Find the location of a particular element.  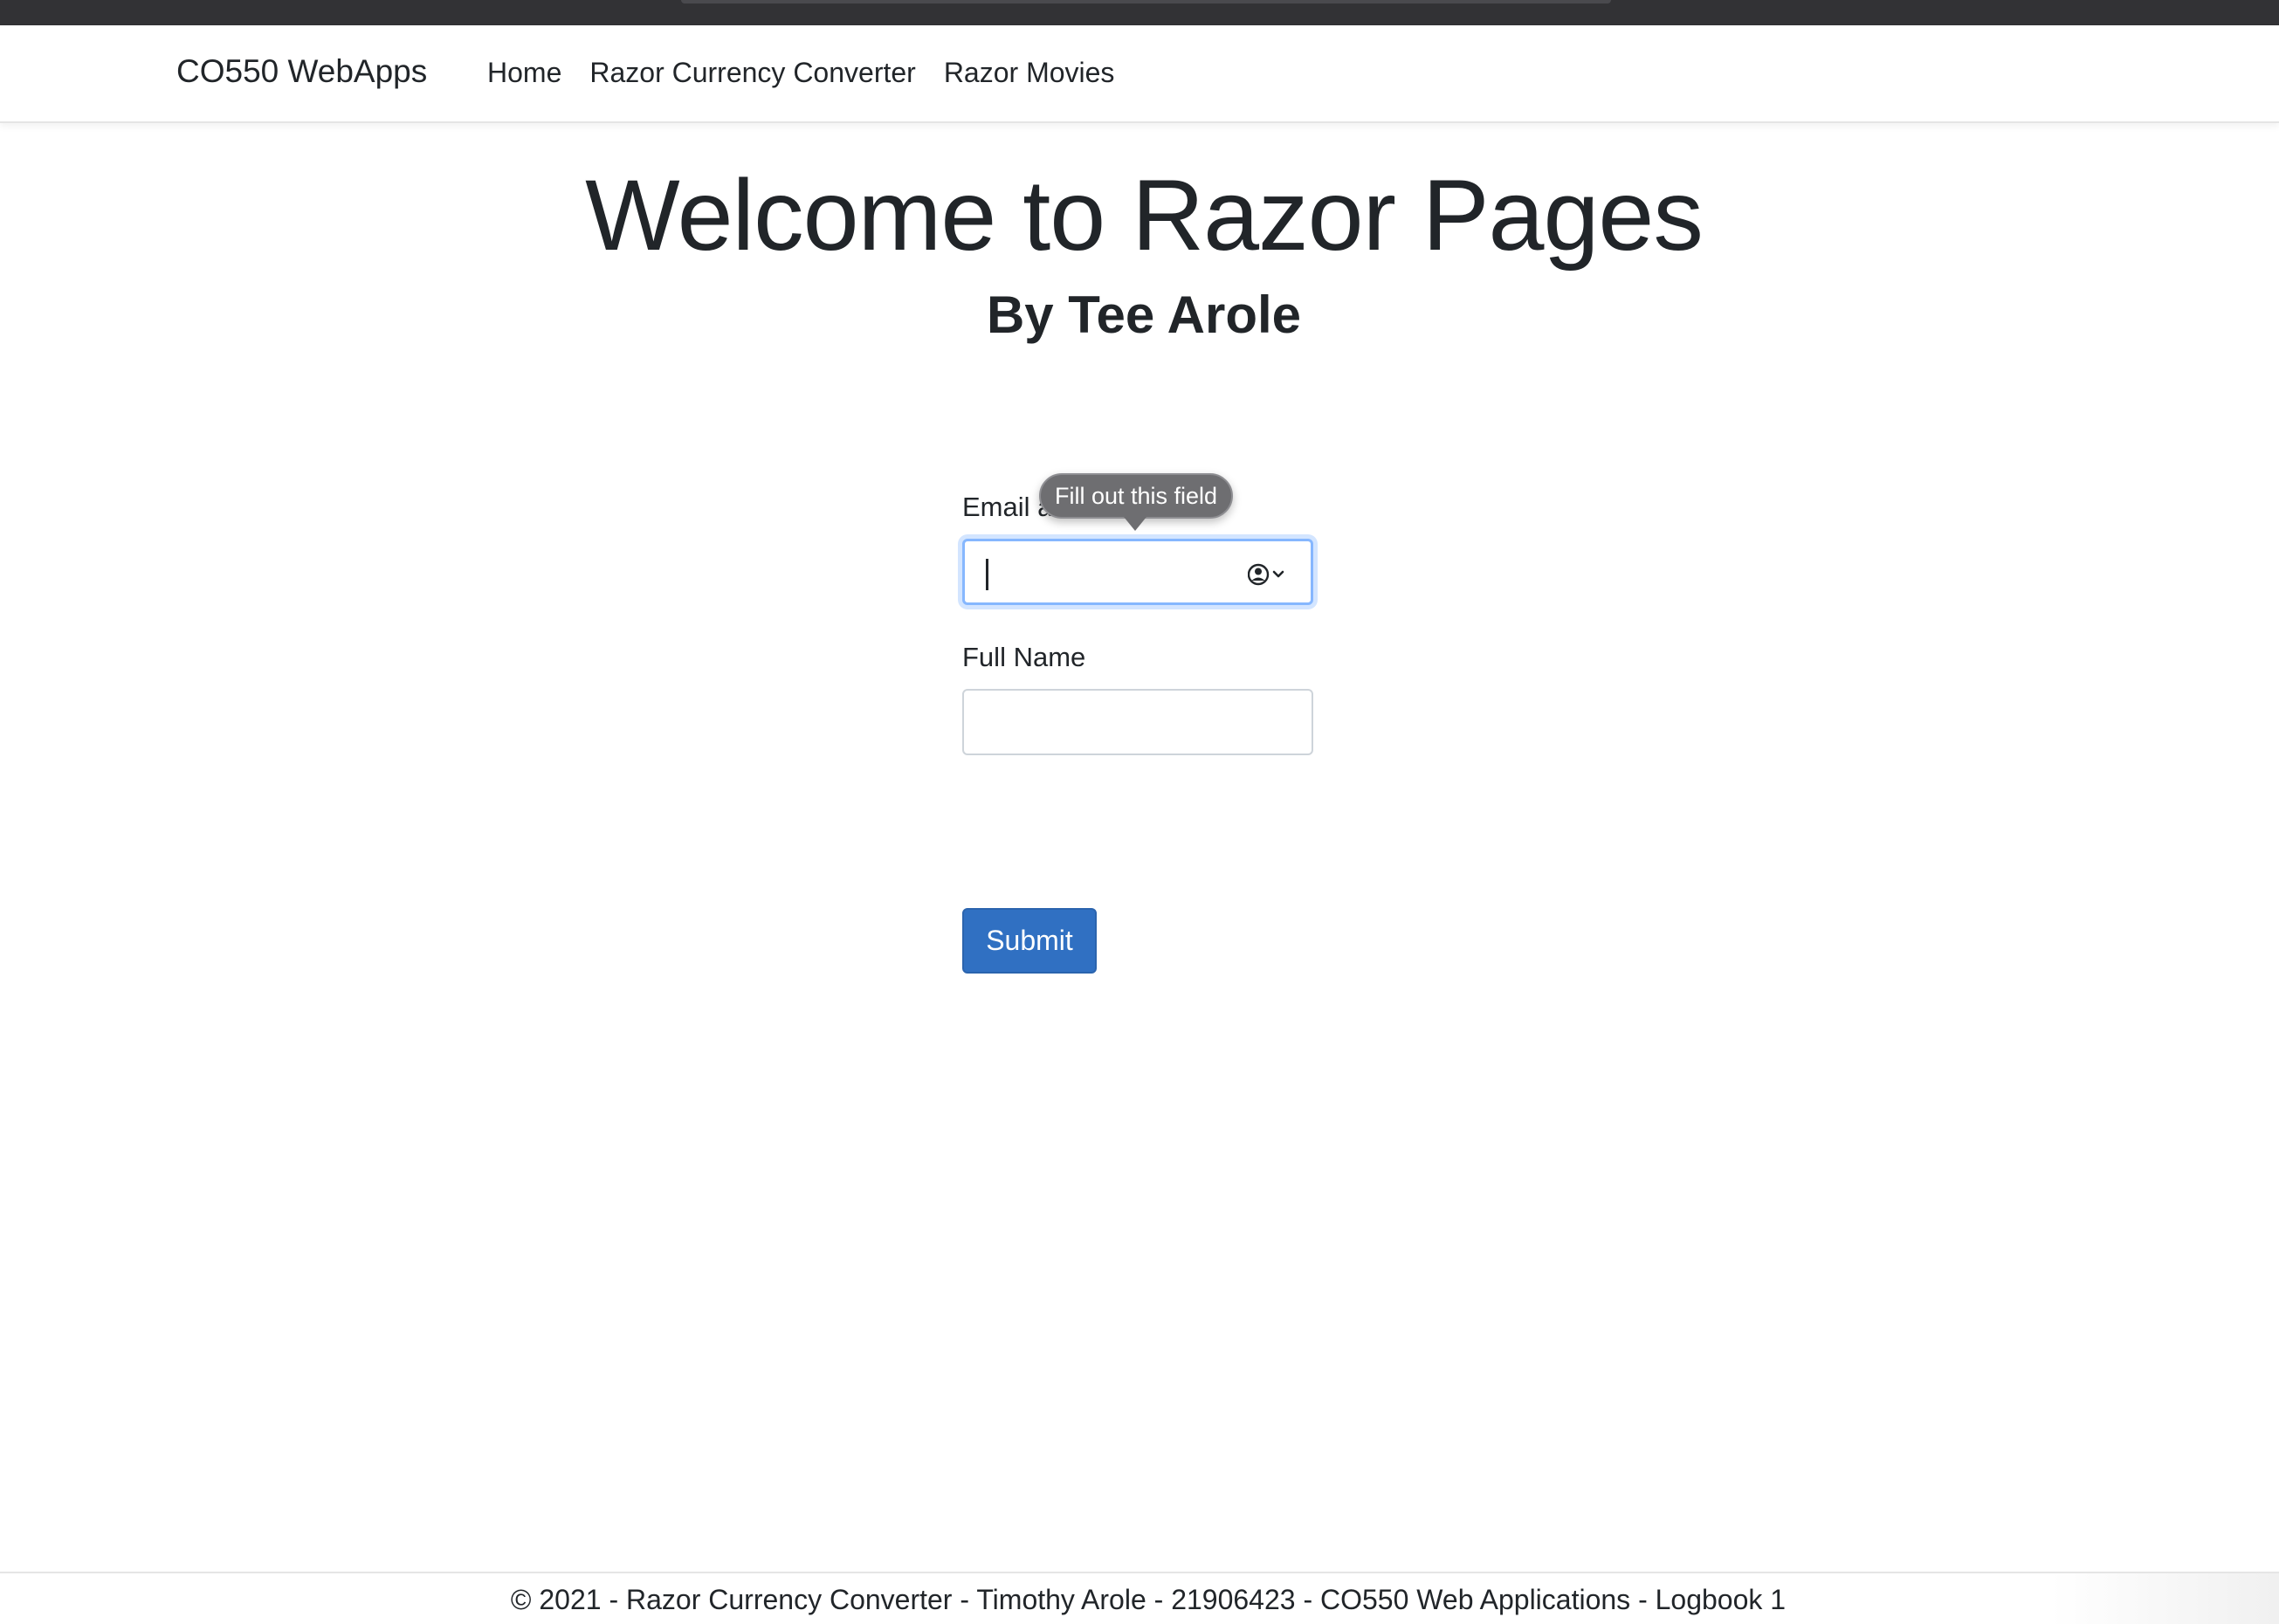

contact-card-autofill-icon is located at coordinates (1267, 574).